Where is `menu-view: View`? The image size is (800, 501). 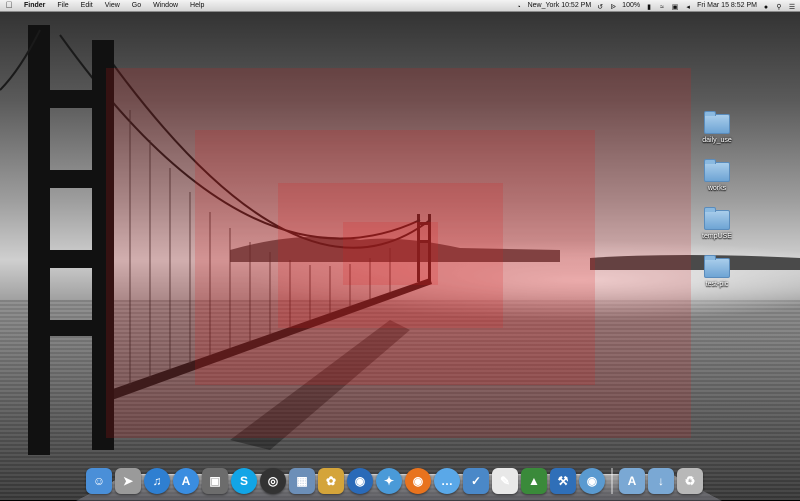 menu-view: View is located at coordinates (112, 5).